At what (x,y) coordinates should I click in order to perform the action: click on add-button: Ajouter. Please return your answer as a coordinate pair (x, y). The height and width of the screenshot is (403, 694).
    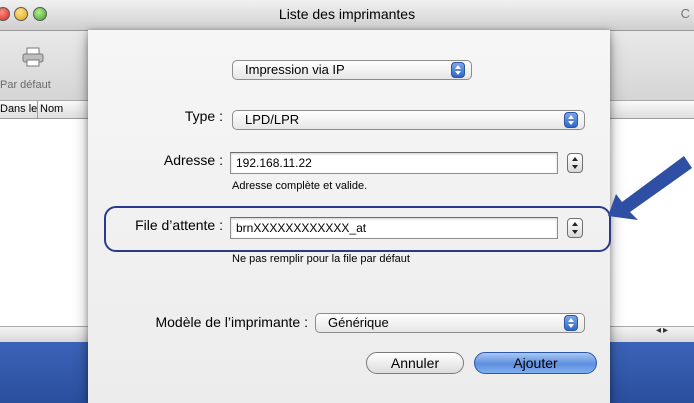
    Looking at the image, I should click on (535, 363).